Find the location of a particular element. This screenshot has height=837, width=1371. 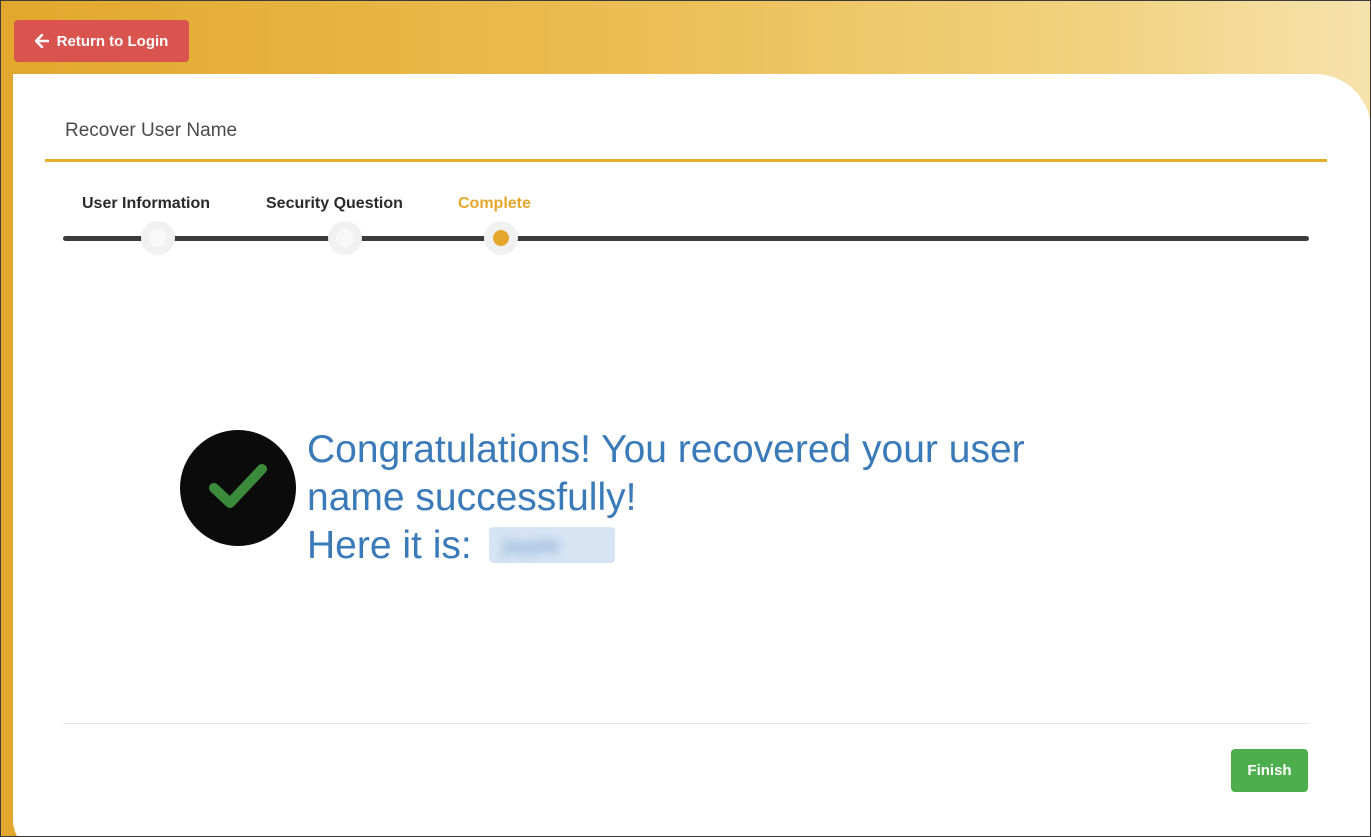

arrow-left-icon is located at coordinates (41, 41).